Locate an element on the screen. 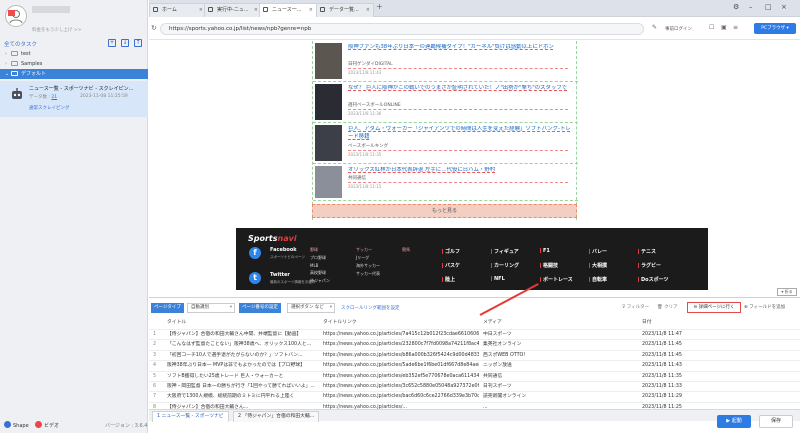 The width and height of the screenshot is (800, 433). tree-item-test: › test is located at coordinates (74, 54).